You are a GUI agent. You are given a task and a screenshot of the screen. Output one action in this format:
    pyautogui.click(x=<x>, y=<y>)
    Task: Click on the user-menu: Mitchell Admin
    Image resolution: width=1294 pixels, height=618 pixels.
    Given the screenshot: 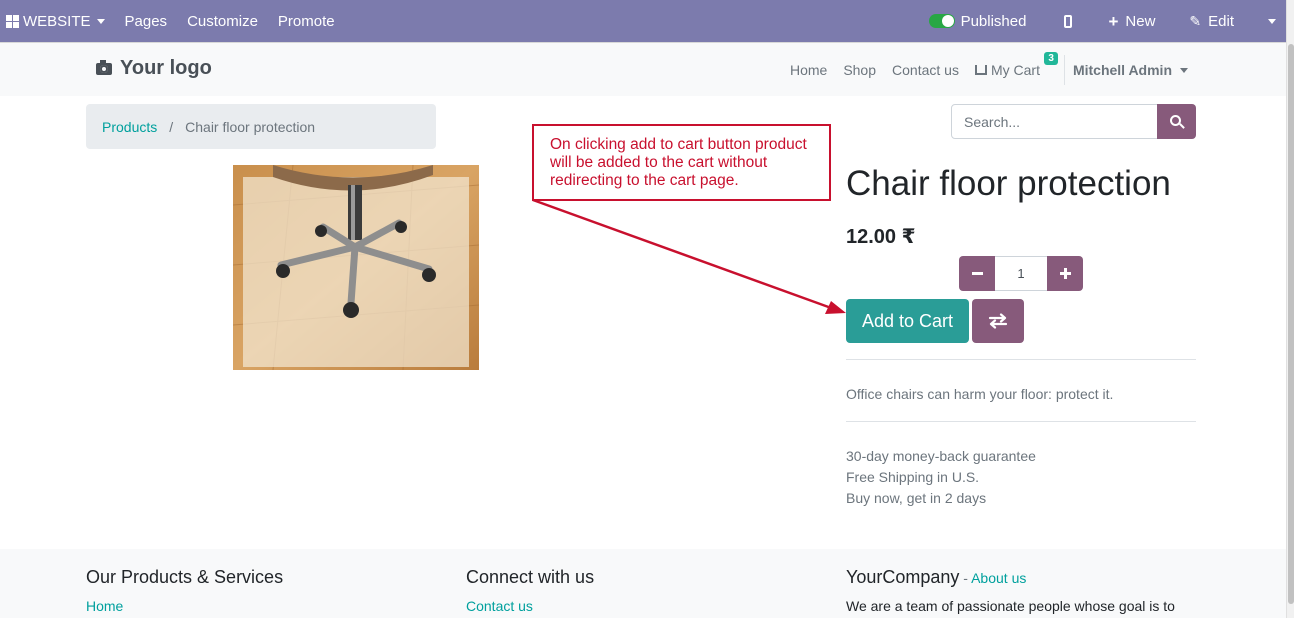 What is the action you would take?
    pyautogui.click(x=1130, y=70)
    